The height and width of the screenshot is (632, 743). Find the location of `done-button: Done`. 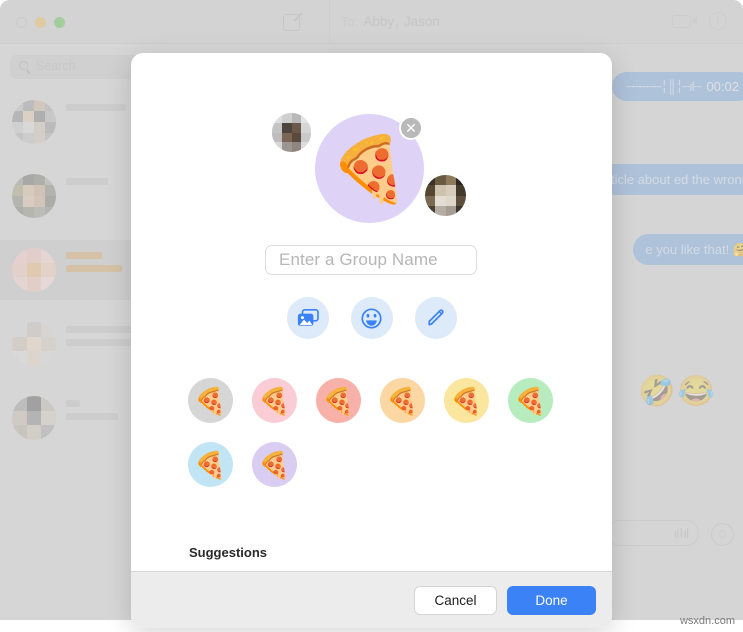

done-button: Done is located at coordinates (551, 600).